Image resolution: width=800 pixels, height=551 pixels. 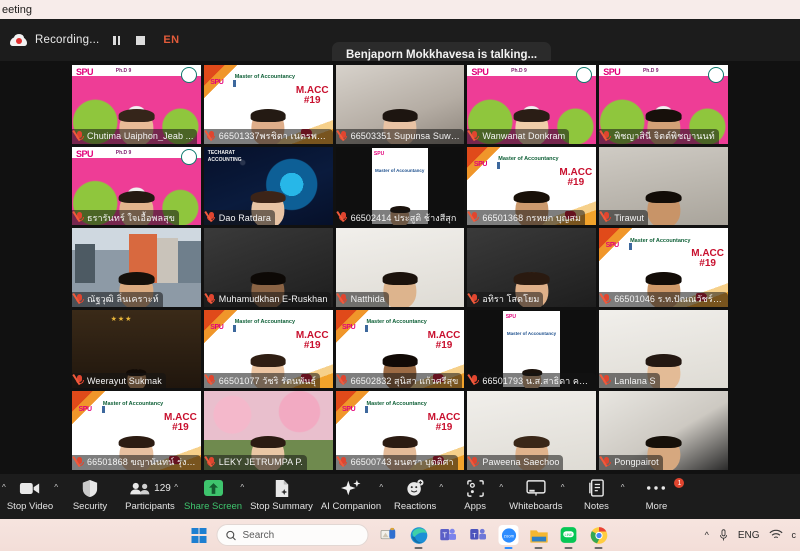 What do you see at coordinates (150, 495) in the screenshot?
I see `toolbar-participants-button: 129 Participants ^` at bounding box center [150, 495].